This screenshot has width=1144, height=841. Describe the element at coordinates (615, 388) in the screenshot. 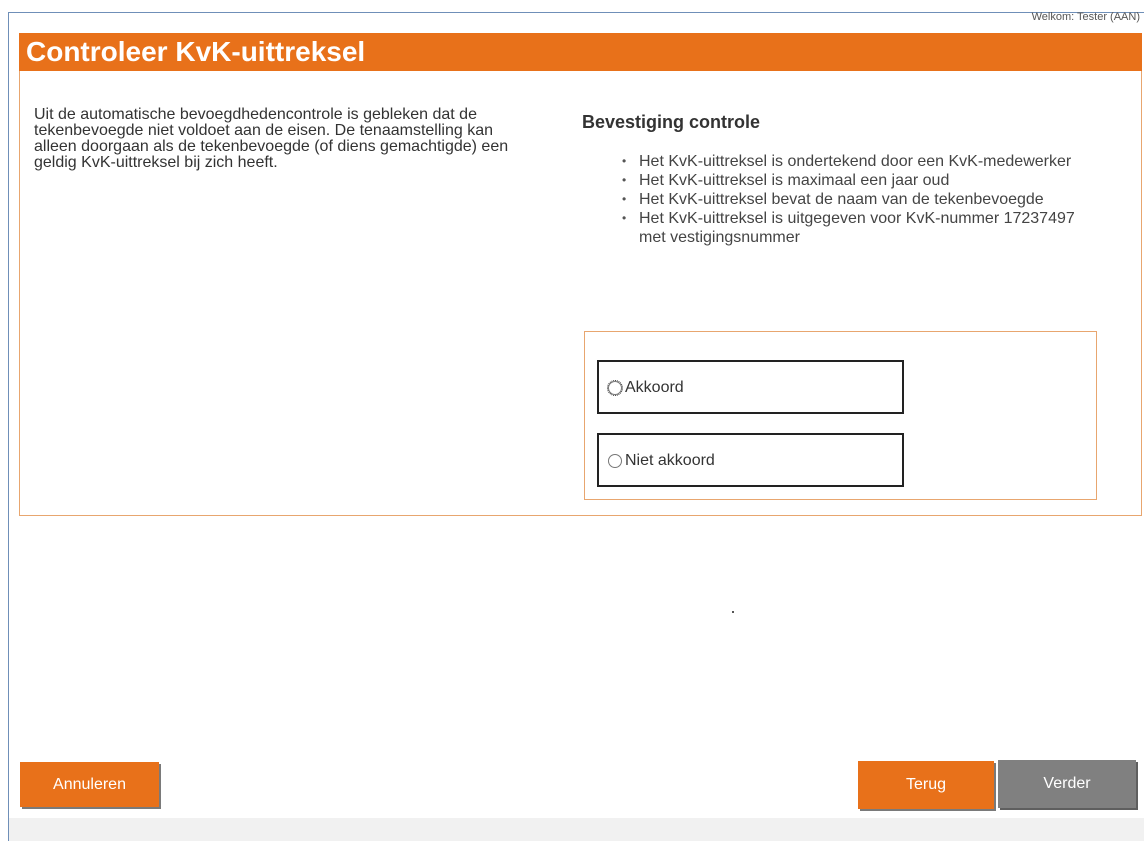

I see `radio-akkoord` at that location.